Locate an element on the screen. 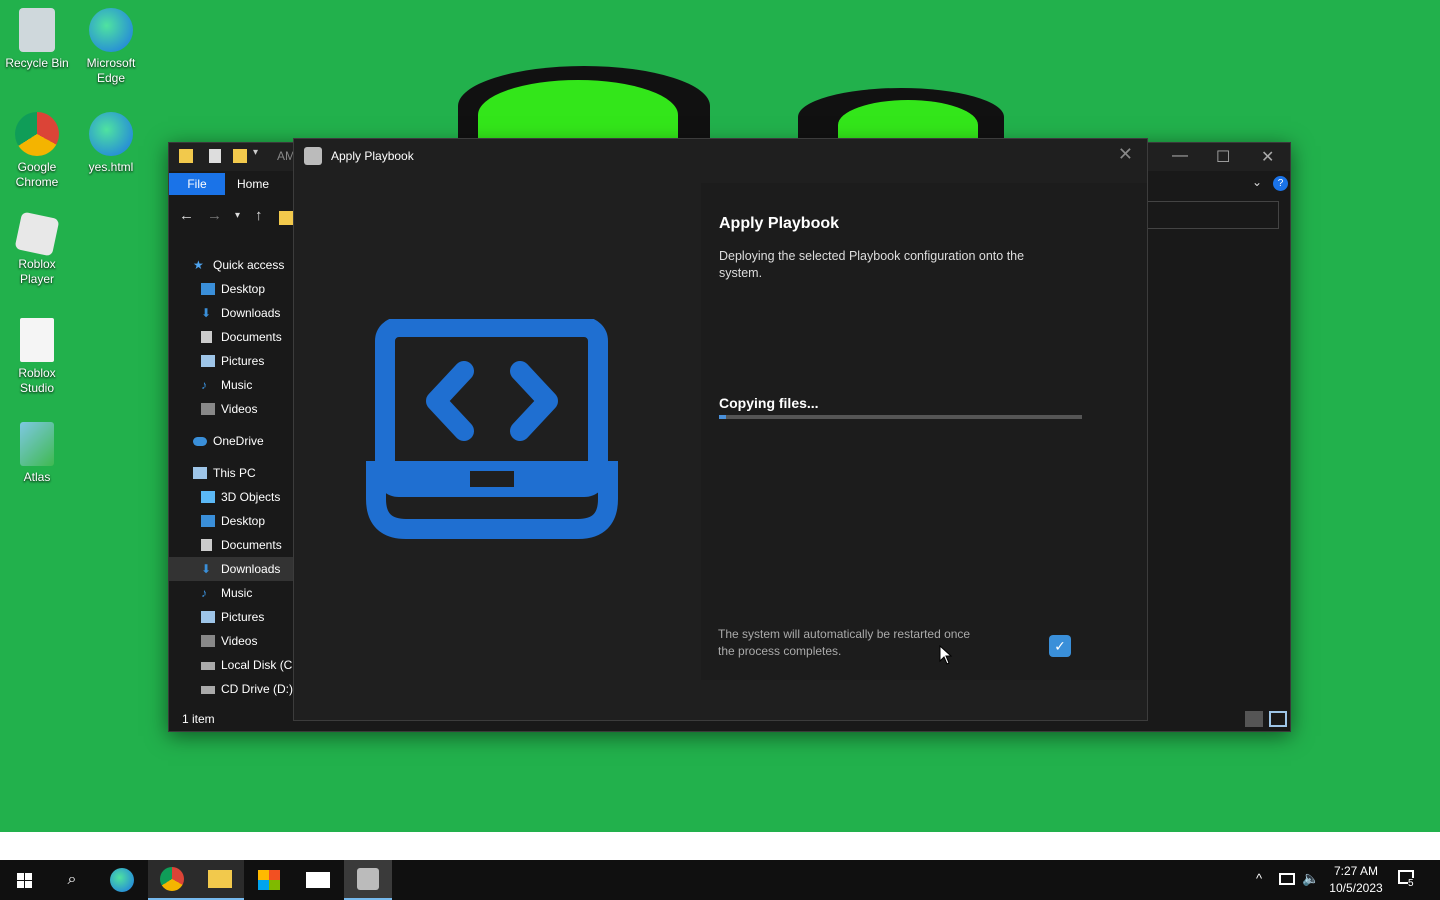 The image size is (1440, 900). sidebar-item-downloads: ⬇ Downloads is located at coordinates (231, 313).